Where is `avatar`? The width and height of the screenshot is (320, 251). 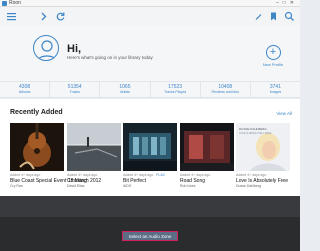
avatar is located at coordinates (46, 48).